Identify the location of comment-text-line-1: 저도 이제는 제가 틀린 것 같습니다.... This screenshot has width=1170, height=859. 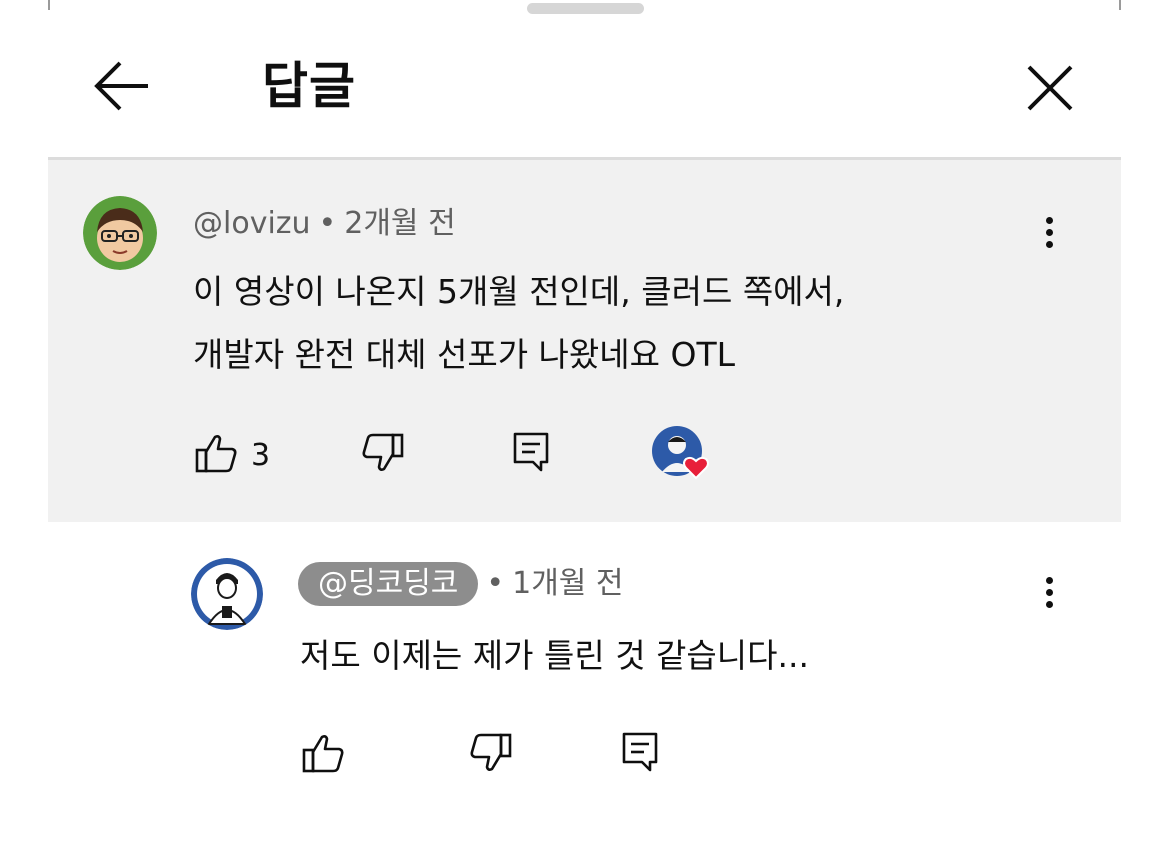
(554, 655).